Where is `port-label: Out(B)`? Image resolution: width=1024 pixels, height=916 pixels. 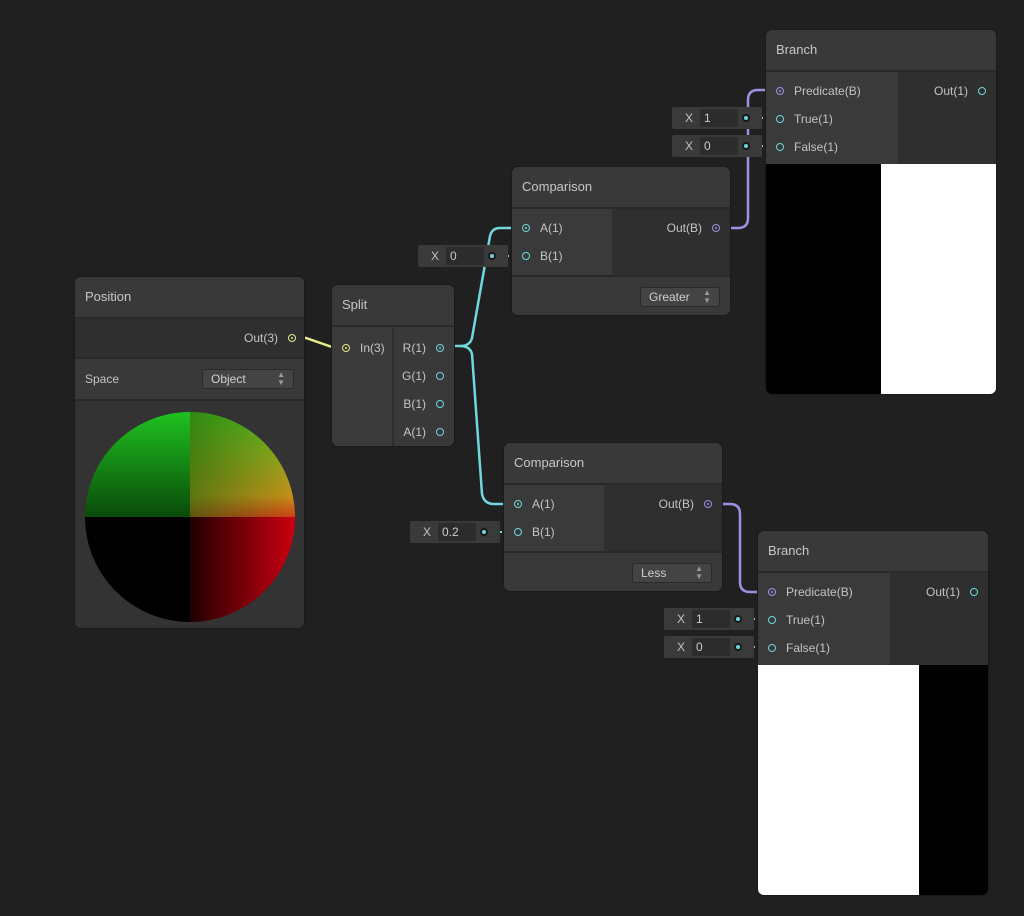
port-label: Out(B) is located at coordinates (684, 228).